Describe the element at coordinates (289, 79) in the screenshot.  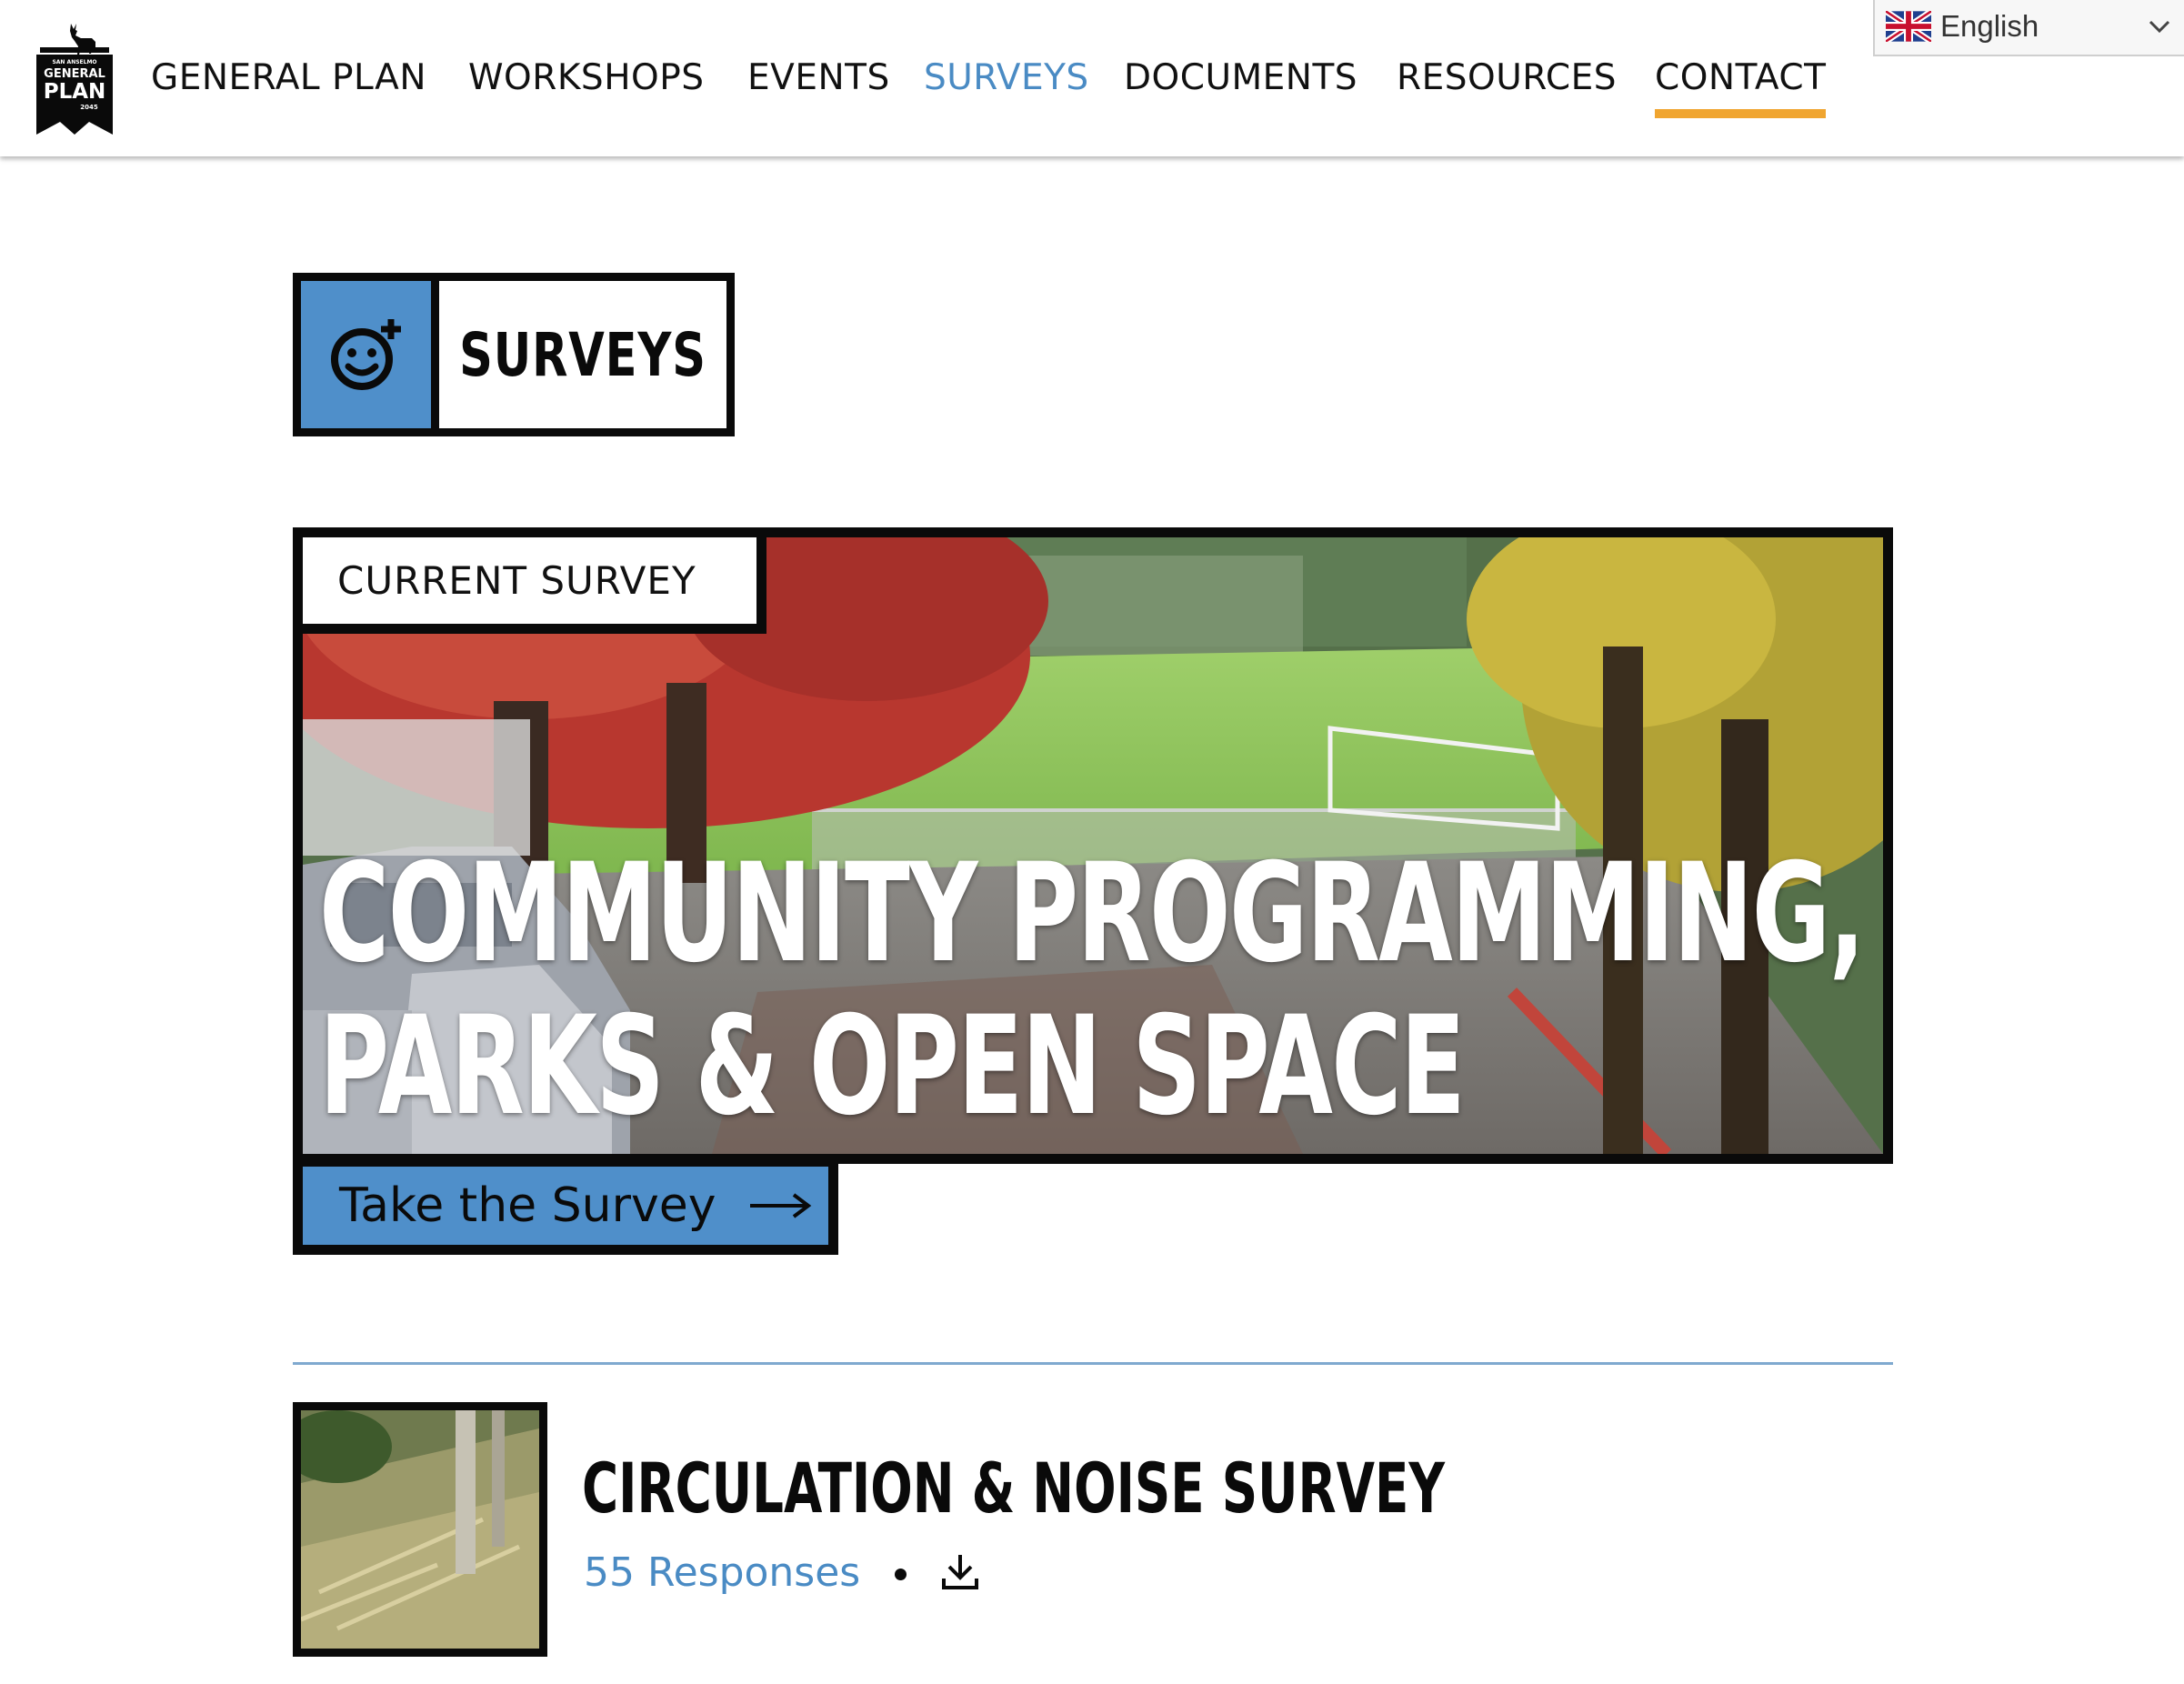
I see `nav-general-plan: GENERAL PLAN` at that location.